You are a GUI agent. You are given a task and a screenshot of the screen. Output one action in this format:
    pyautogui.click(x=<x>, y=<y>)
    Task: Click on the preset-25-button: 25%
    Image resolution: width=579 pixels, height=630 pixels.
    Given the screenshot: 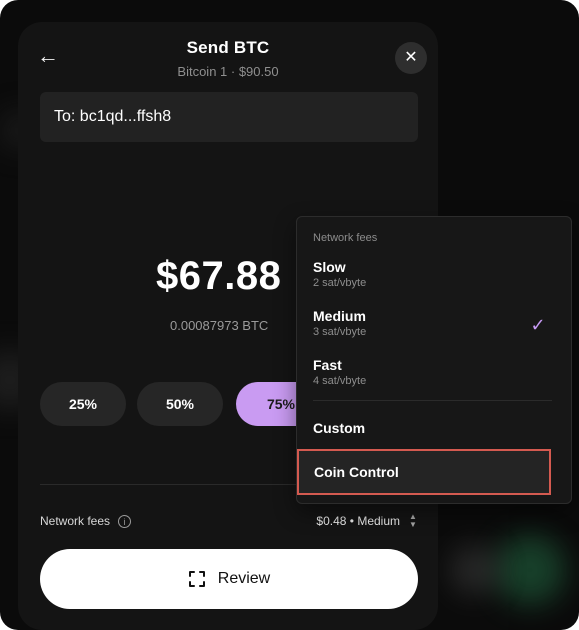 What is the action you would take?
    pyautogui.click(x=83, y=404)
    